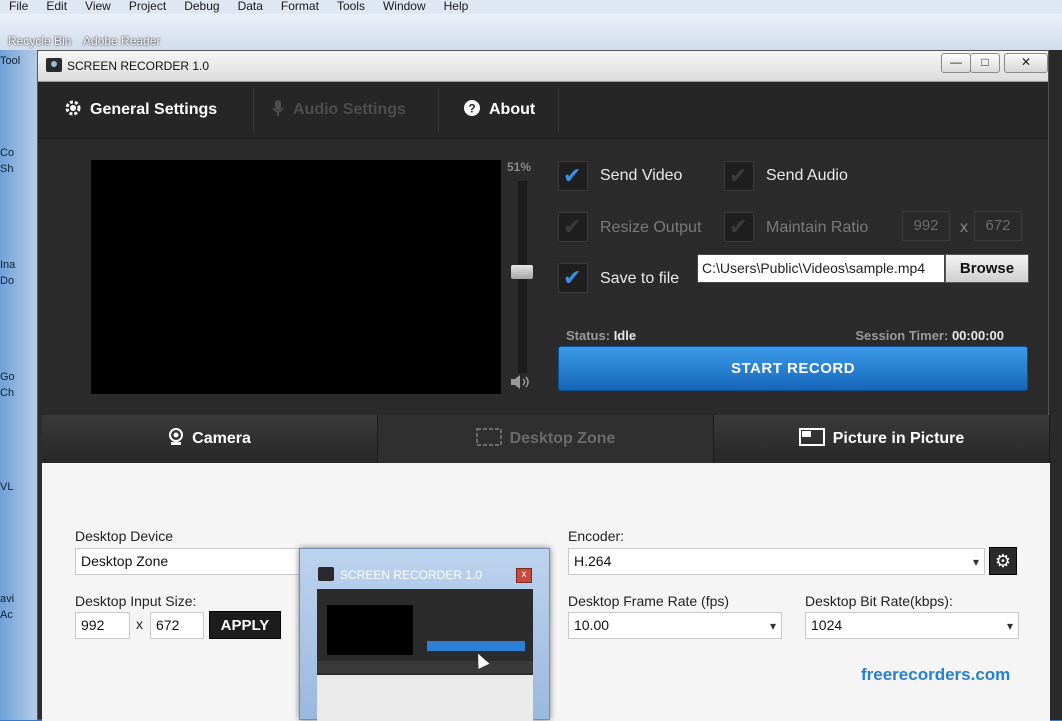  I want to click on website-link: freerecorders.com, so click(935, 675).